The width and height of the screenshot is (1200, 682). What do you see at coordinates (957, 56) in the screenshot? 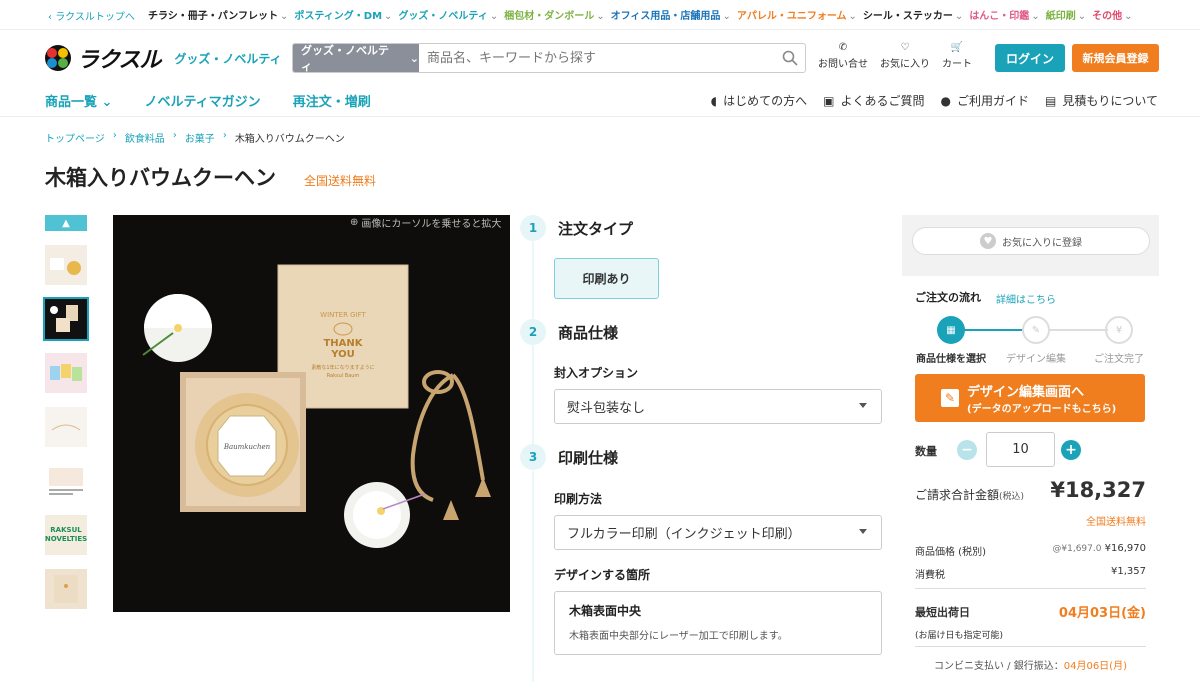
I see `cart-button: 🛒 カート` at bounding box center [957, 56].